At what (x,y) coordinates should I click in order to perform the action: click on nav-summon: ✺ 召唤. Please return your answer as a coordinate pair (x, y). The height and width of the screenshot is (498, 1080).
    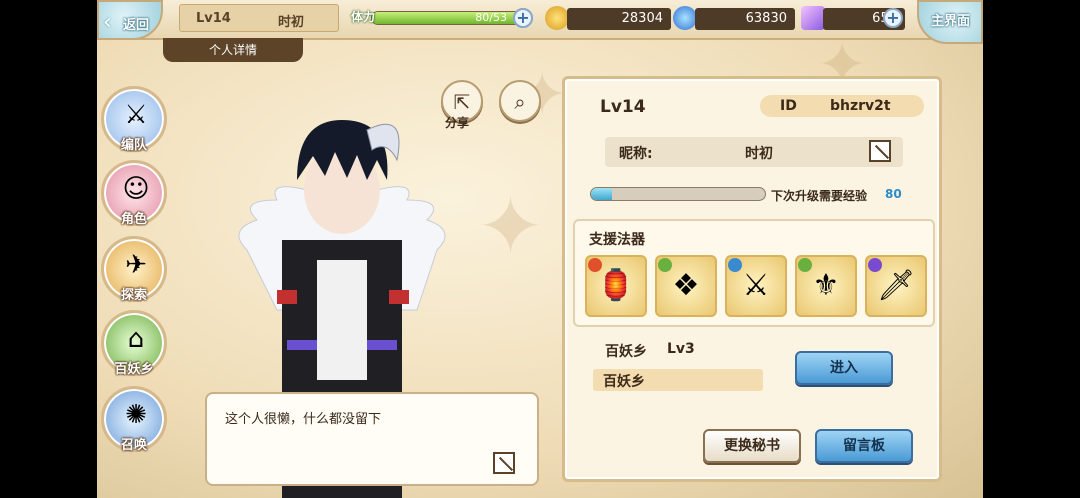
    Looking at the image, I should click on (134, 419).